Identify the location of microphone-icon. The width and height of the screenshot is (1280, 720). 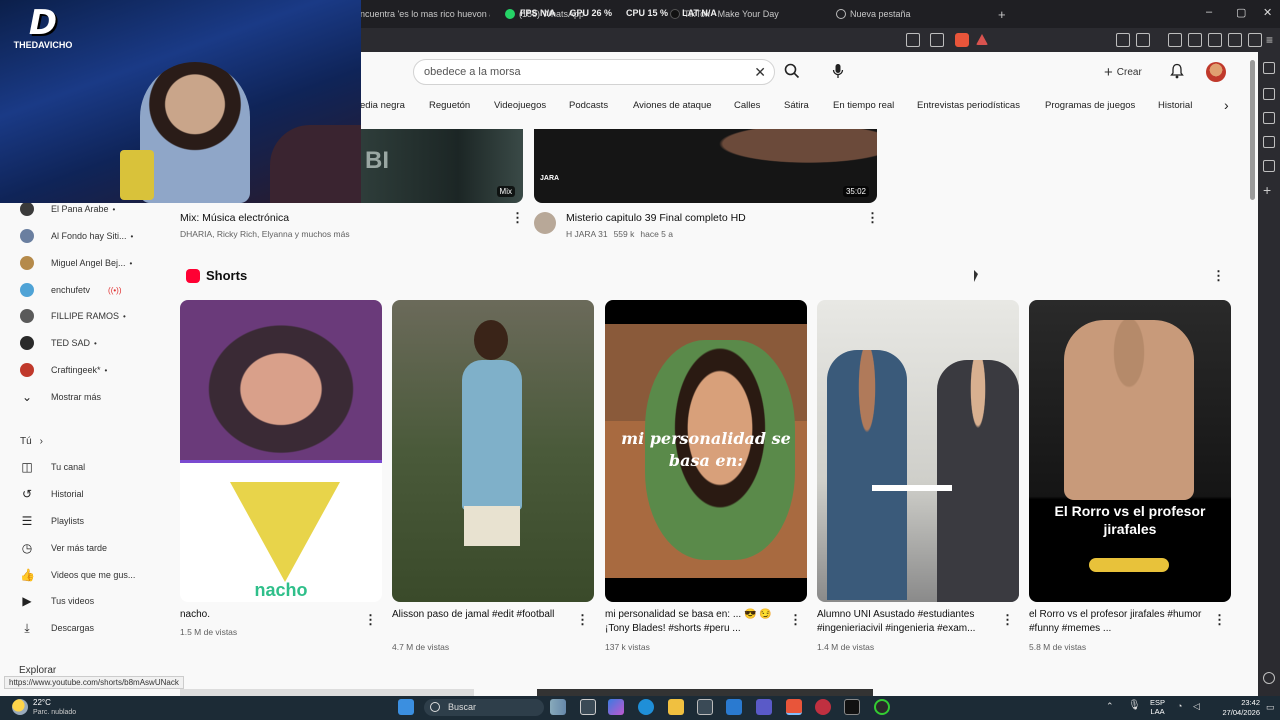
(838, 72).